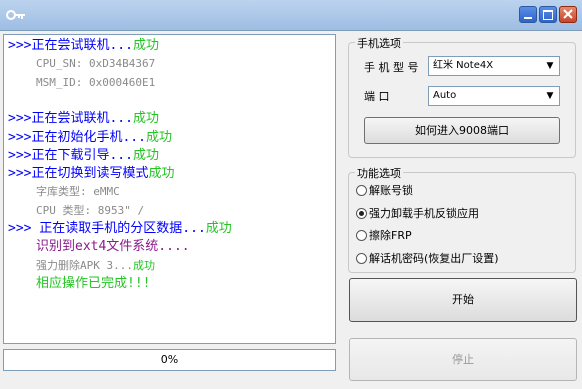  I want to click on key-icon, so click(15, 15).